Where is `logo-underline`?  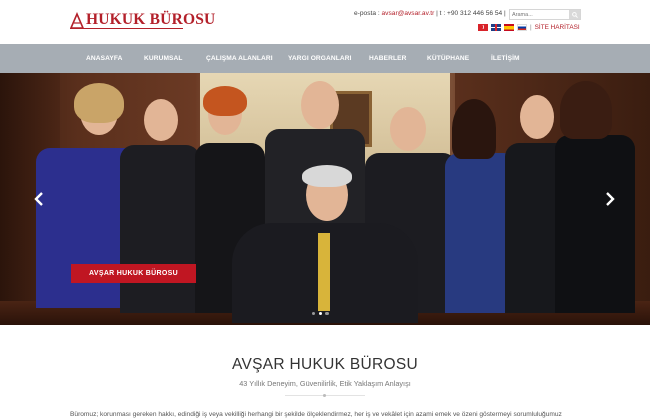
logo-underline is located at coordinates (126, 28).